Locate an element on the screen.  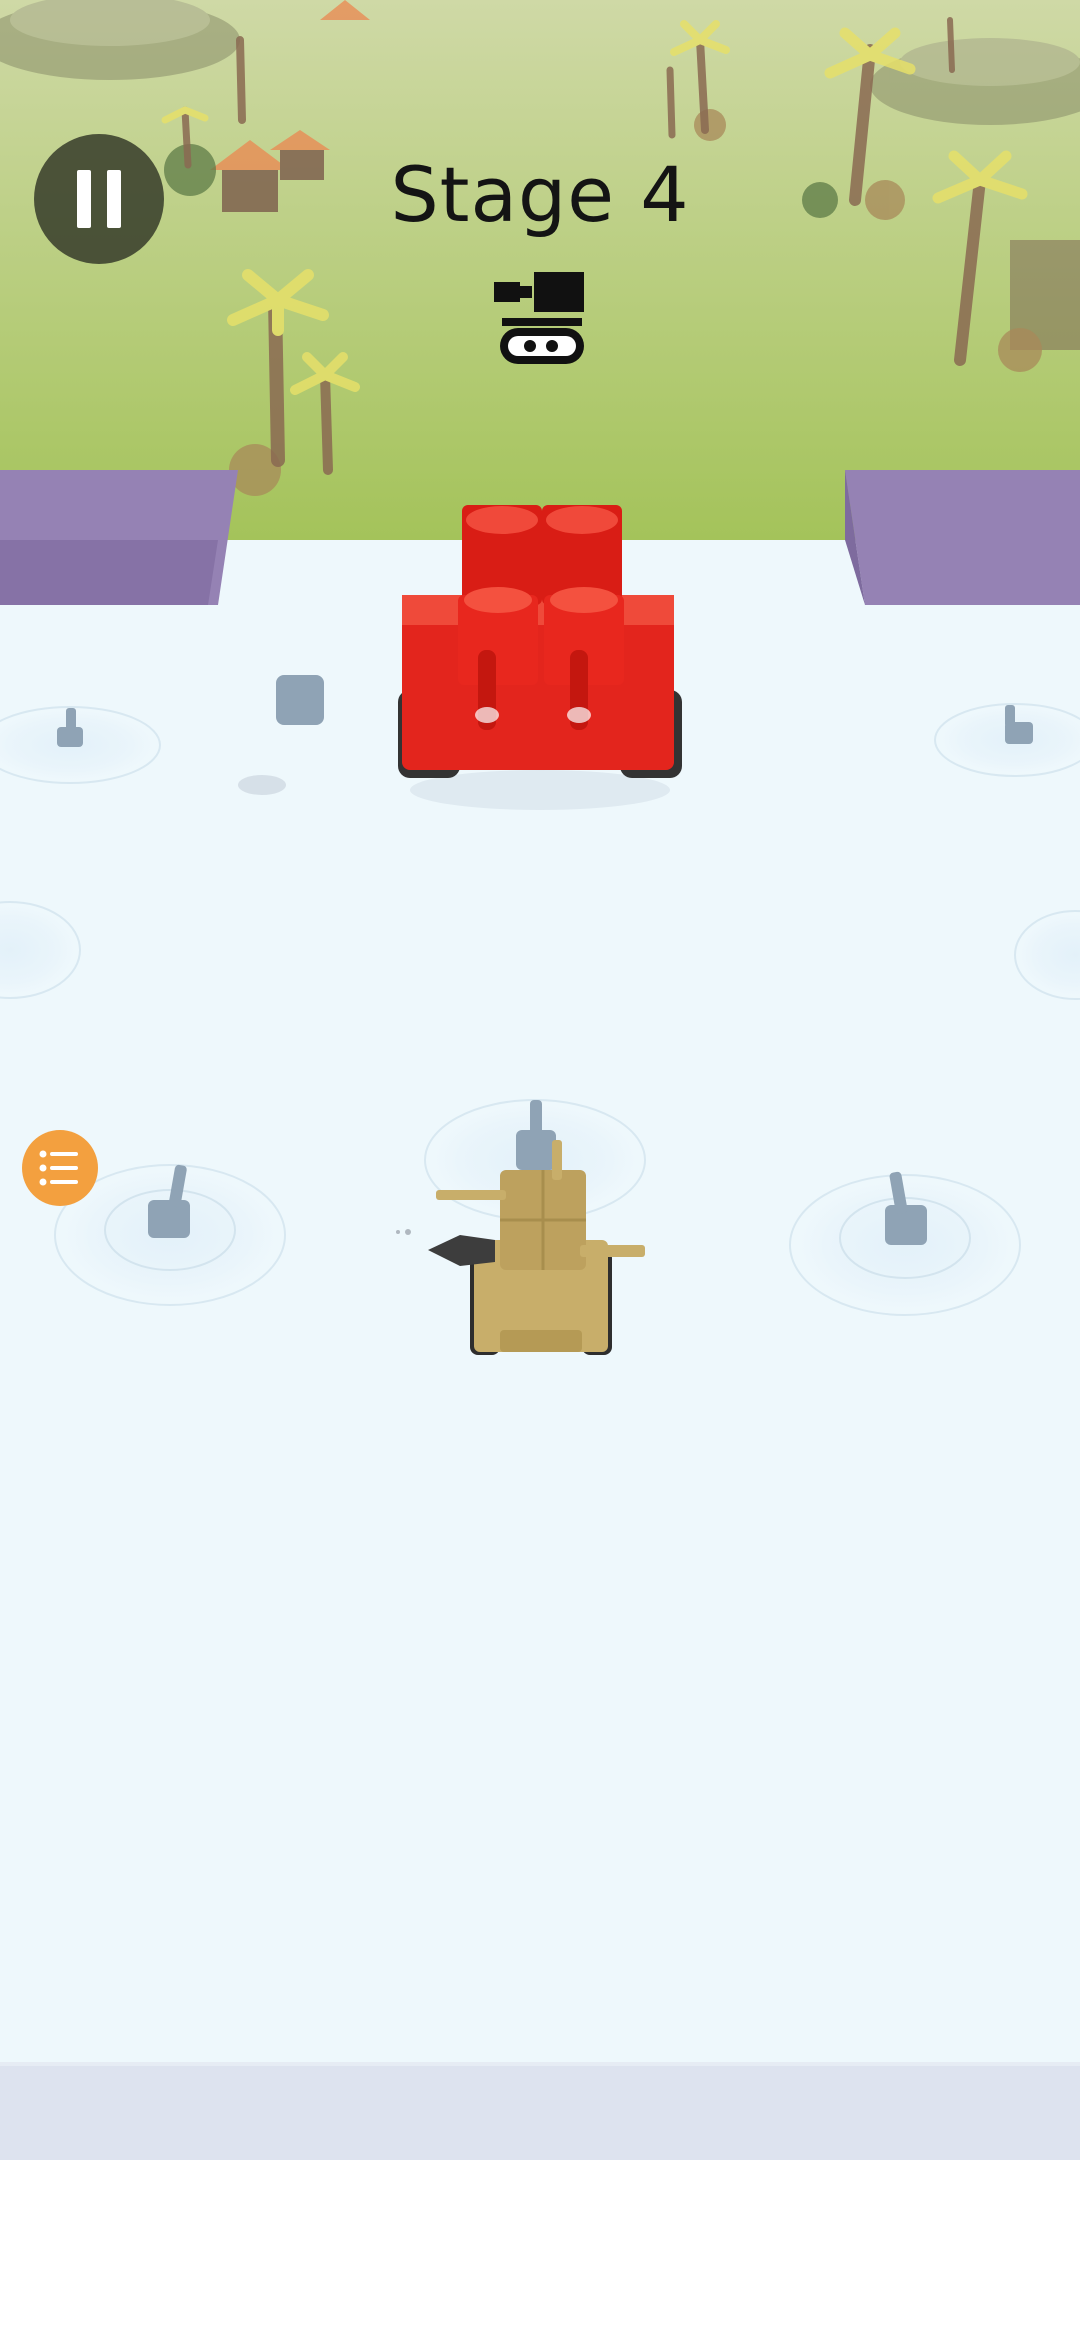
list-menu-icon is located at coordinates (58, 1168).